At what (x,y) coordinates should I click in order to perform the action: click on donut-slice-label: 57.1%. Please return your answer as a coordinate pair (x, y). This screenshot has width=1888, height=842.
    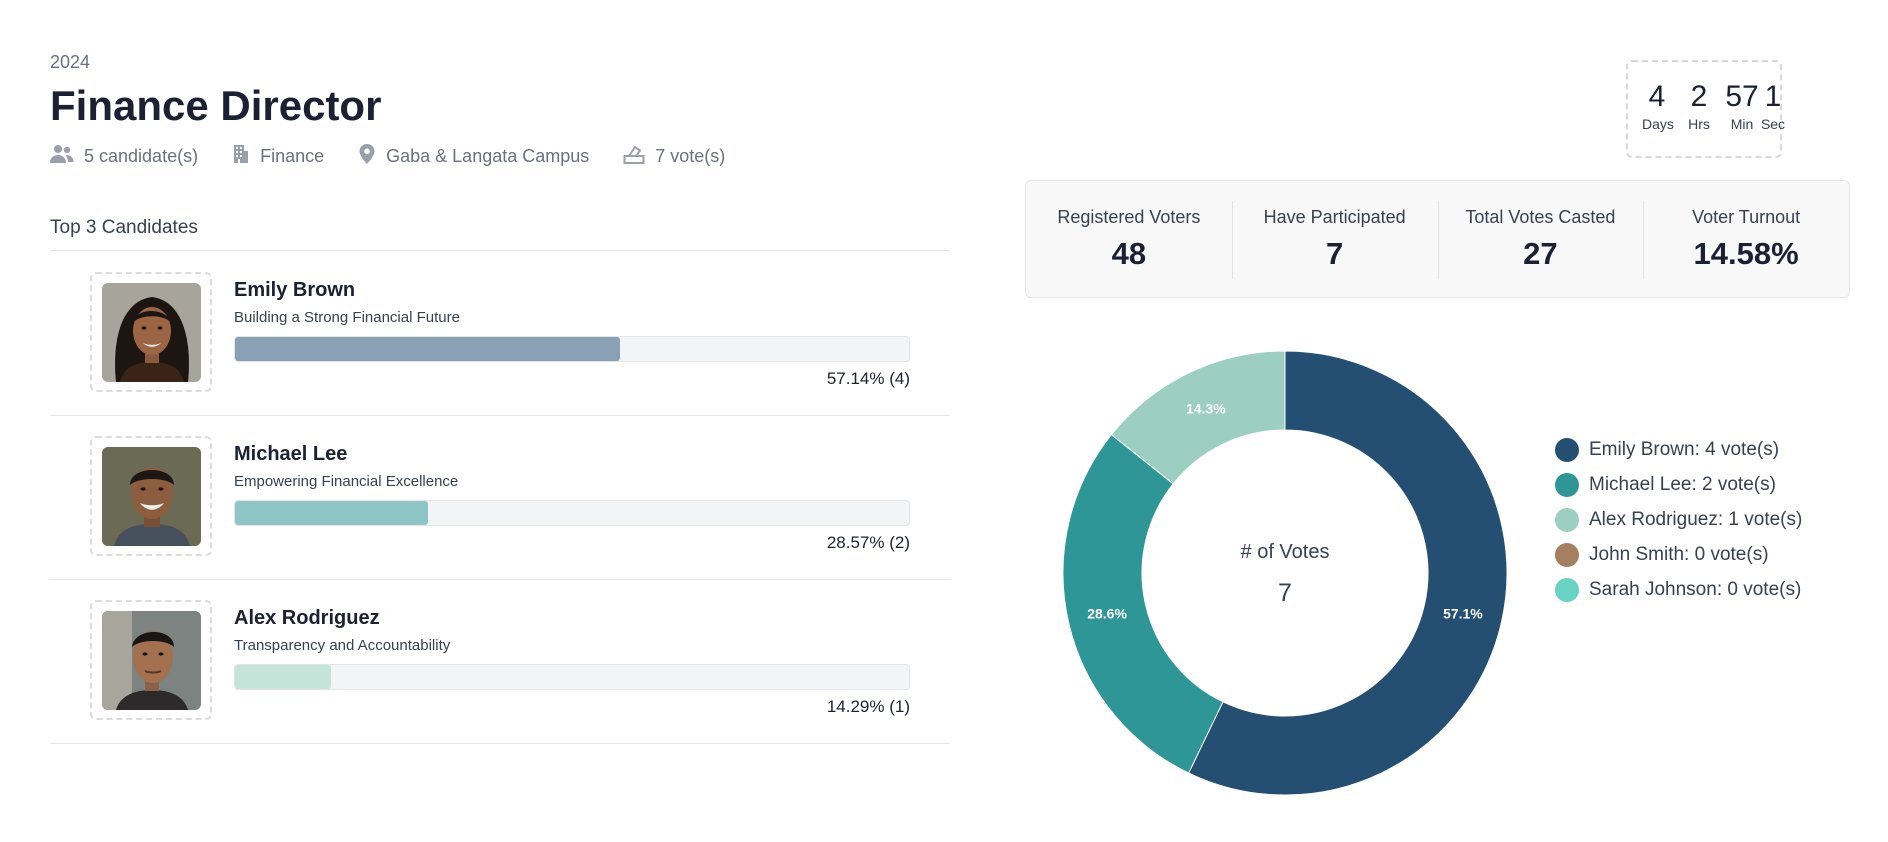
    Looking at the image, I should click on (1463, 614).